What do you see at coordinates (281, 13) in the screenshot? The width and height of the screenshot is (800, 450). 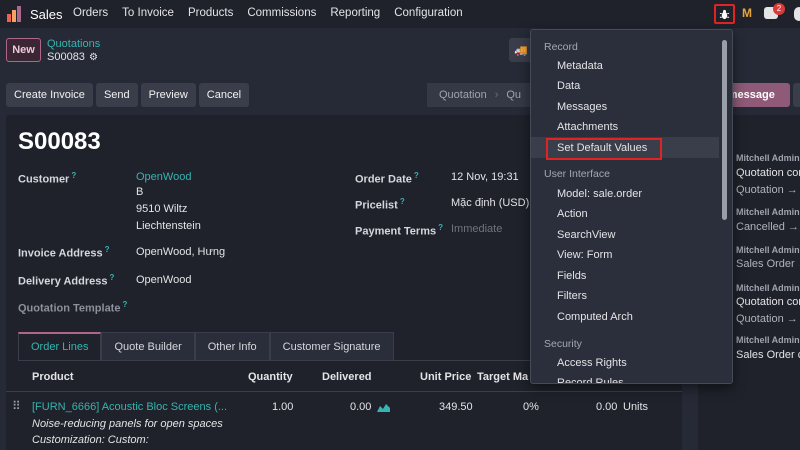 I see `menu-commissions: Commissions` at bounding box center [281, 13].